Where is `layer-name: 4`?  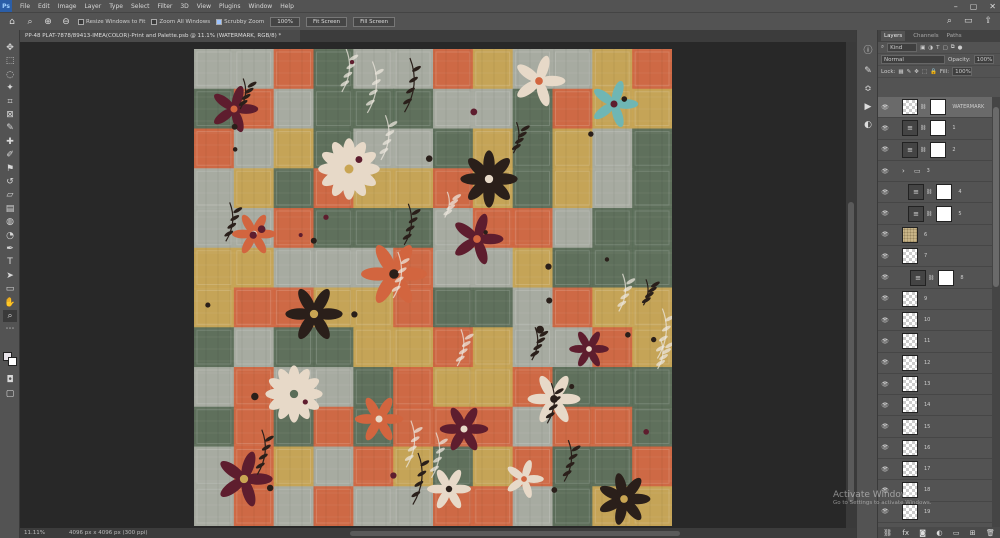
layer-name: 4 is located at coordinates (959, 192).